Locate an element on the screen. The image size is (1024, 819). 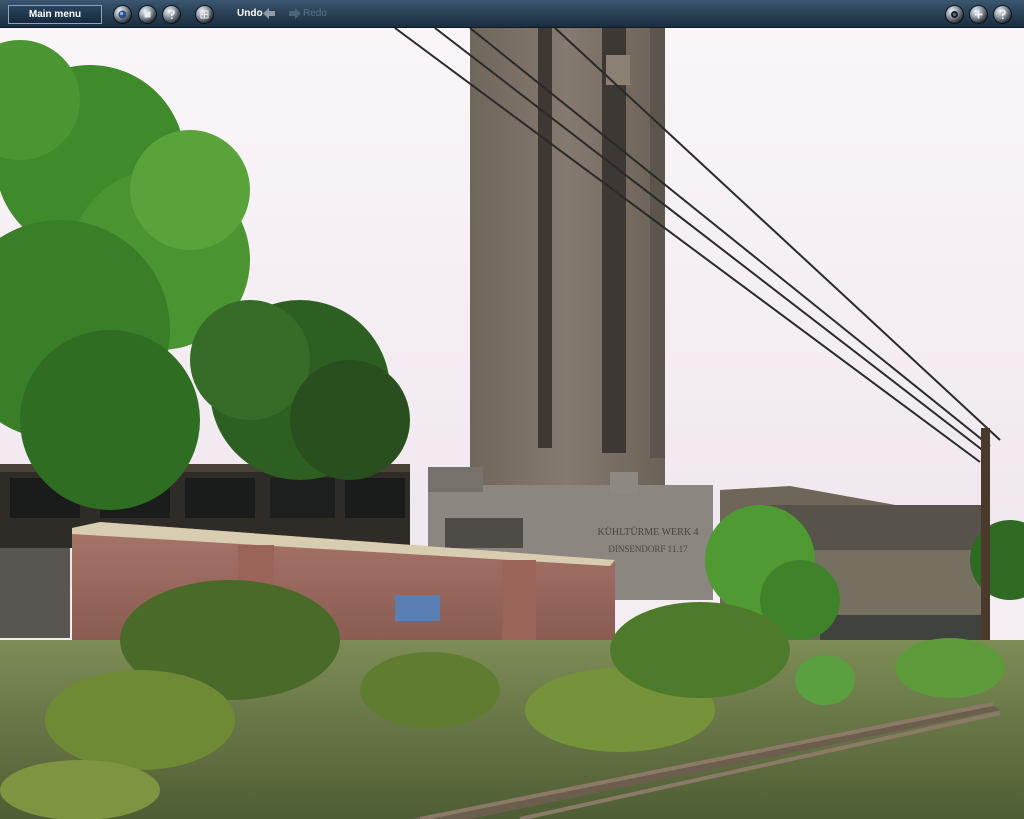
redo-label: Redo is located at coordinates (315, 13).